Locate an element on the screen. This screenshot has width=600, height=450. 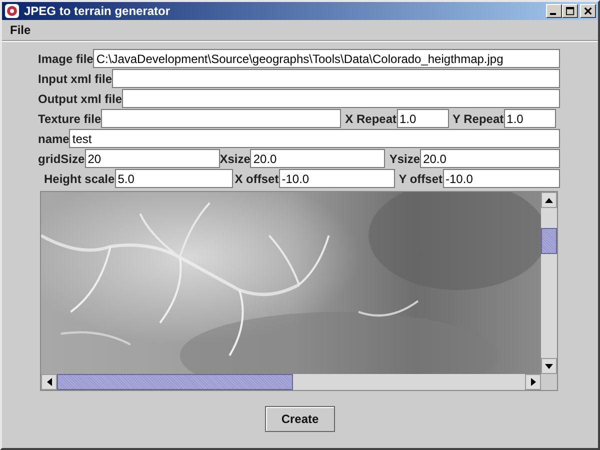
field-label: Output xml file is located at coordinates (80, 99).